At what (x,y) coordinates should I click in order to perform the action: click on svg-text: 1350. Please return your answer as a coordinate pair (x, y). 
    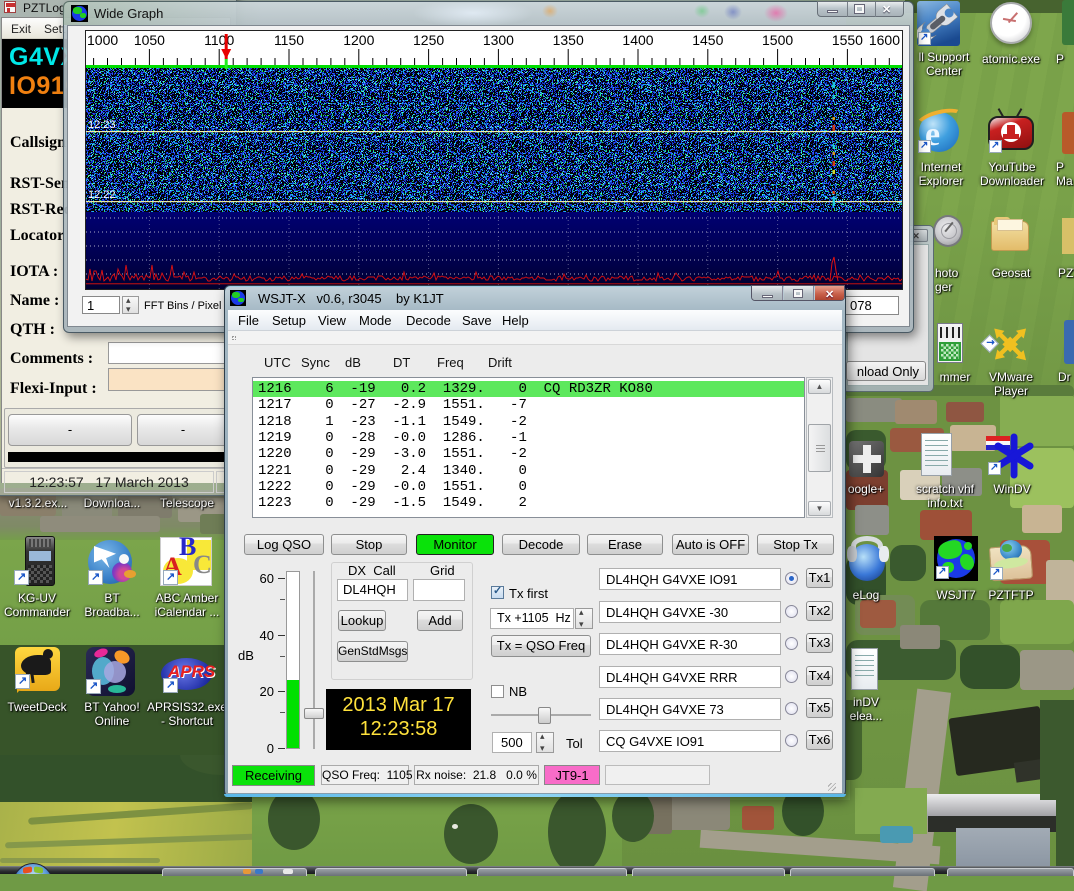
    Looking at the image, I should click on (568, 40).